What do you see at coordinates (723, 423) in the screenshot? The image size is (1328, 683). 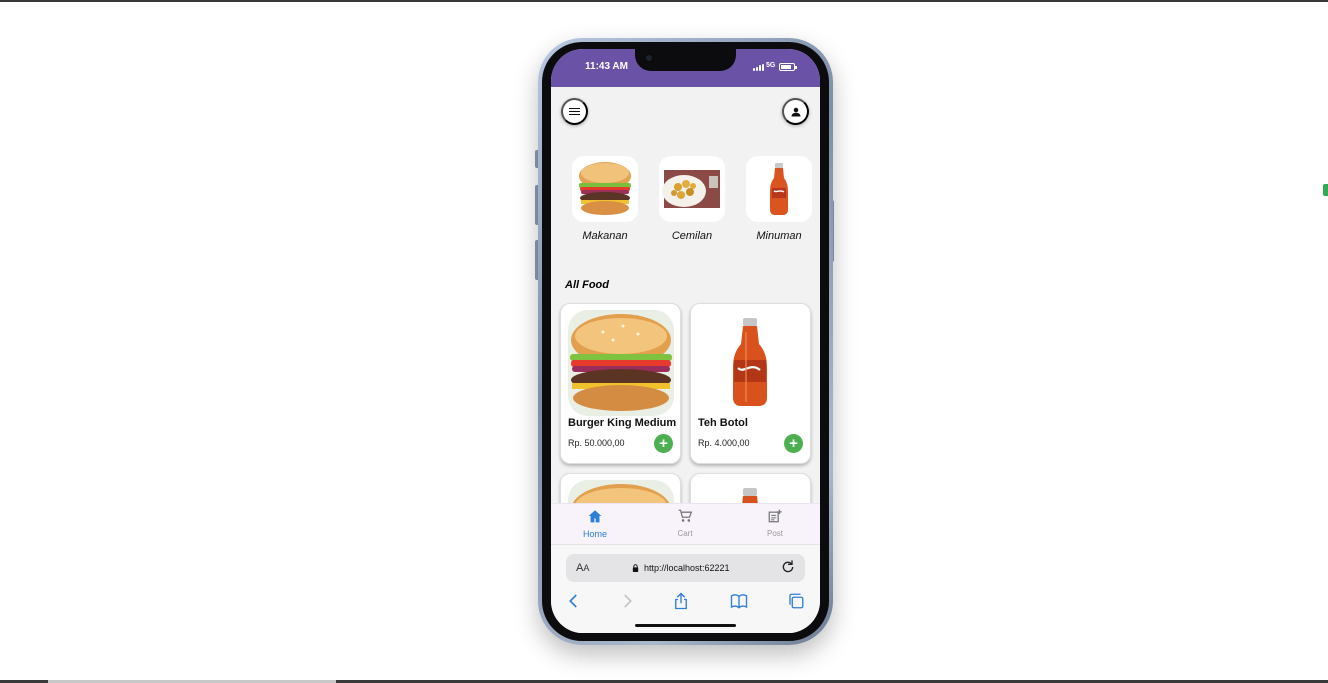 I see `product-name: Teh Botol` at bounding box center [723, 423].